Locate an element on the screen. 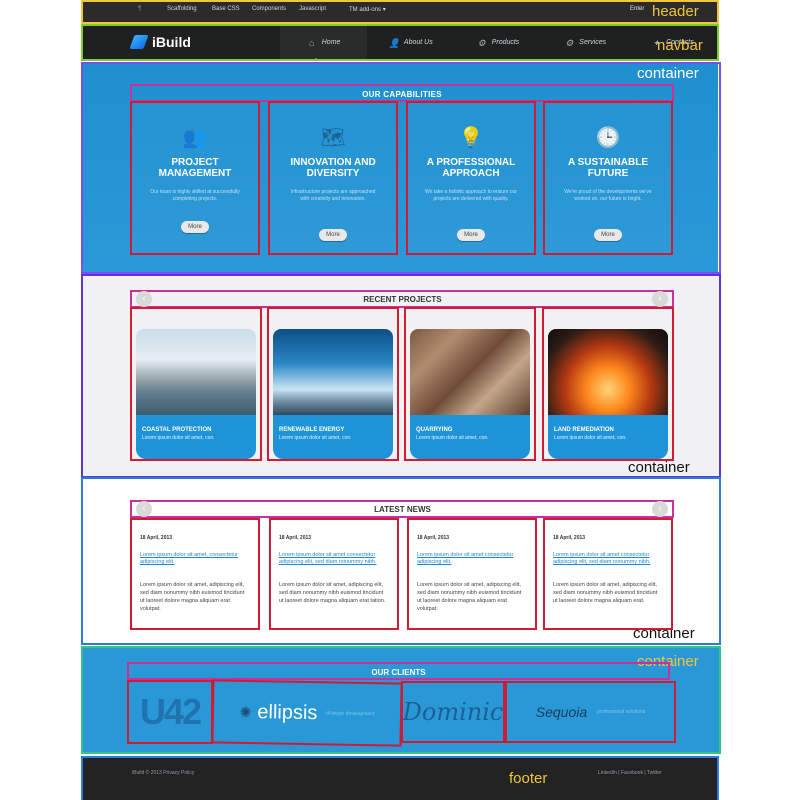 Image resolution: width=800 pixels, height=800 pixels. team-icon: 👥 is located at coordinates (195, 138).